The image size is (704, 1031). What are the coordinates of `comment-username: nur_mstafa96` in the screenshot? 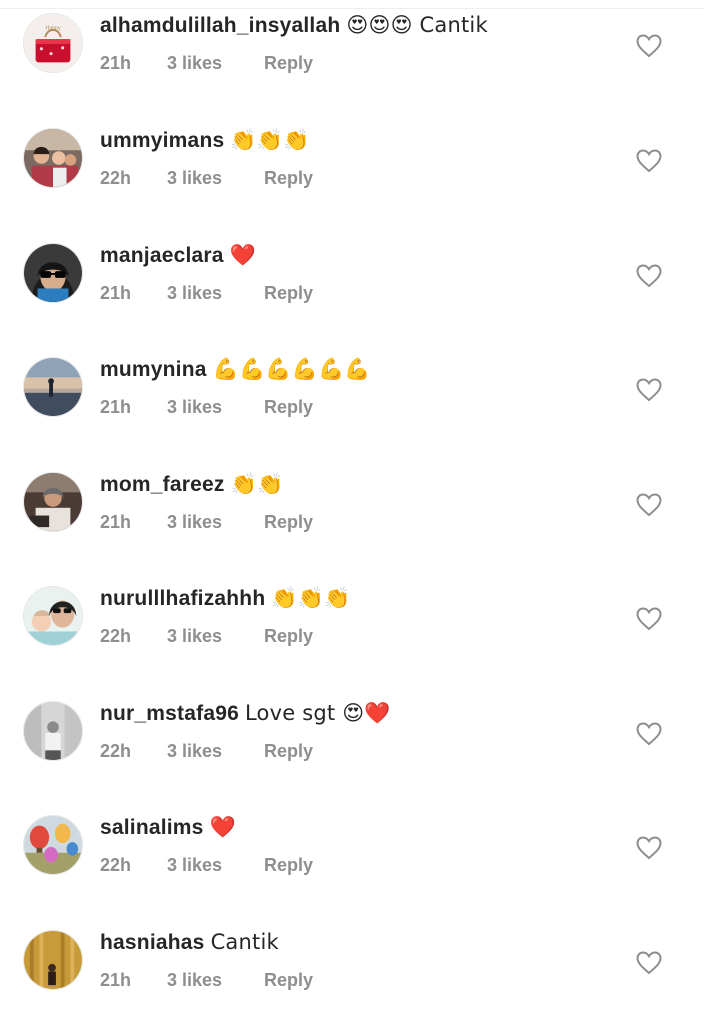 It's located at (169, 713).